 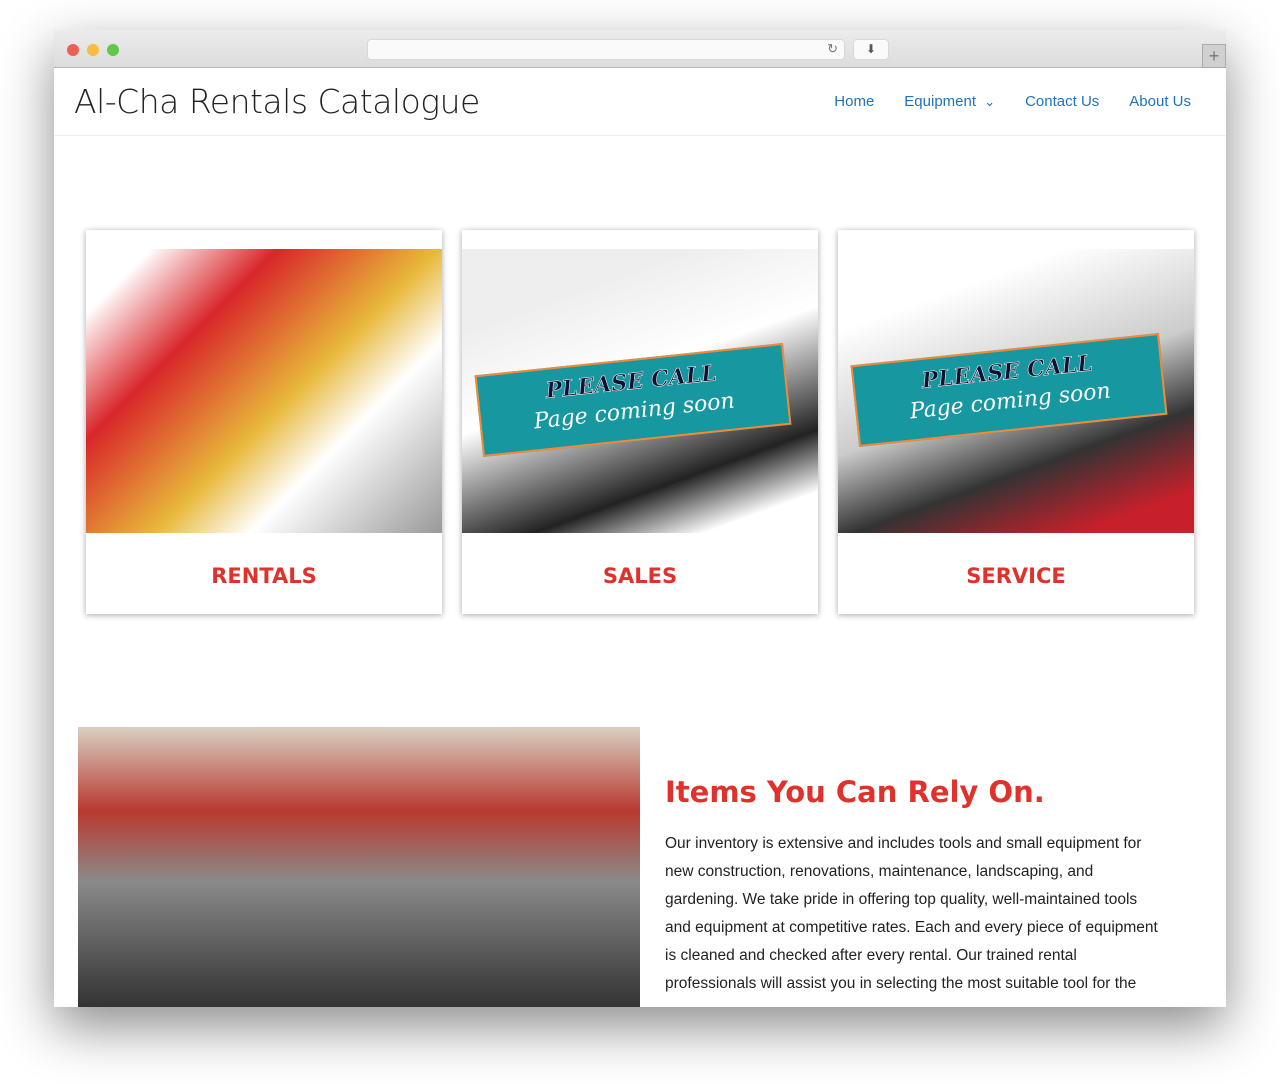 What do you see at coordinates (93, 50) in the screenshot?
I see `minimize-window-button` at bounding box center [93, 50].